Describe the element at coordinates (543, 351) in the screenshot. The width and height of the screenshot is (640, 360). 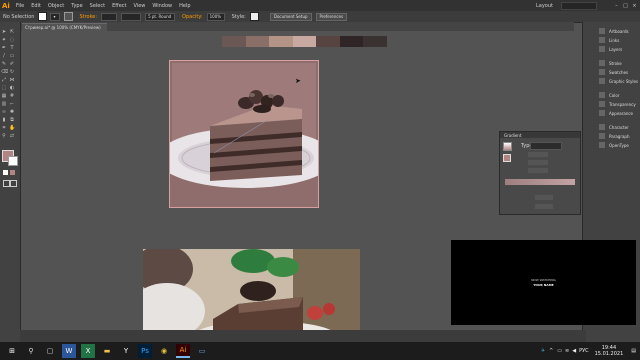
I see `telegram-icon: ✈` at that location.